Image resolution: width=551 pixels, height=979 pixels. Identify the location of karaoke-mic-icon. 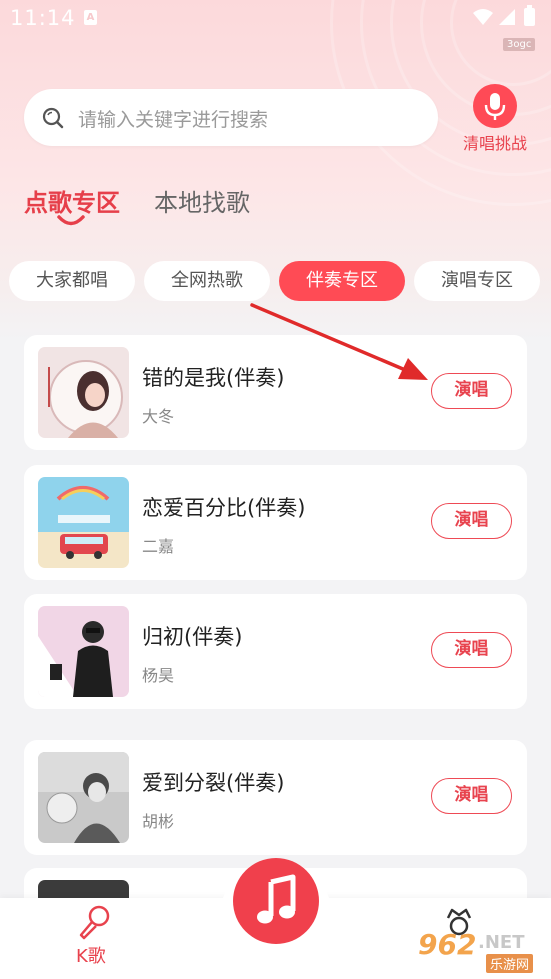
(94, 922).